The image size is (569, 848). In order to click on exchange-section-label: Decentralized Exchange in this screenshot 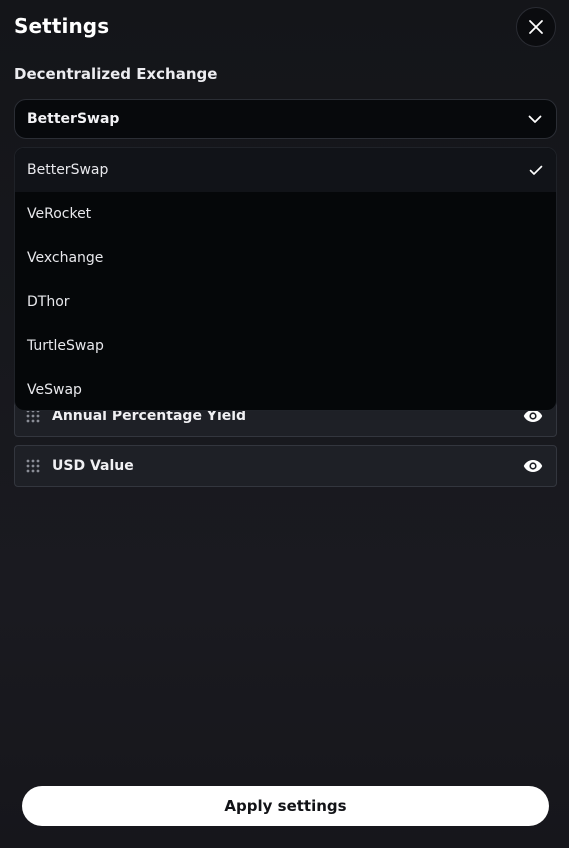, I will do `click(116, 74)`.